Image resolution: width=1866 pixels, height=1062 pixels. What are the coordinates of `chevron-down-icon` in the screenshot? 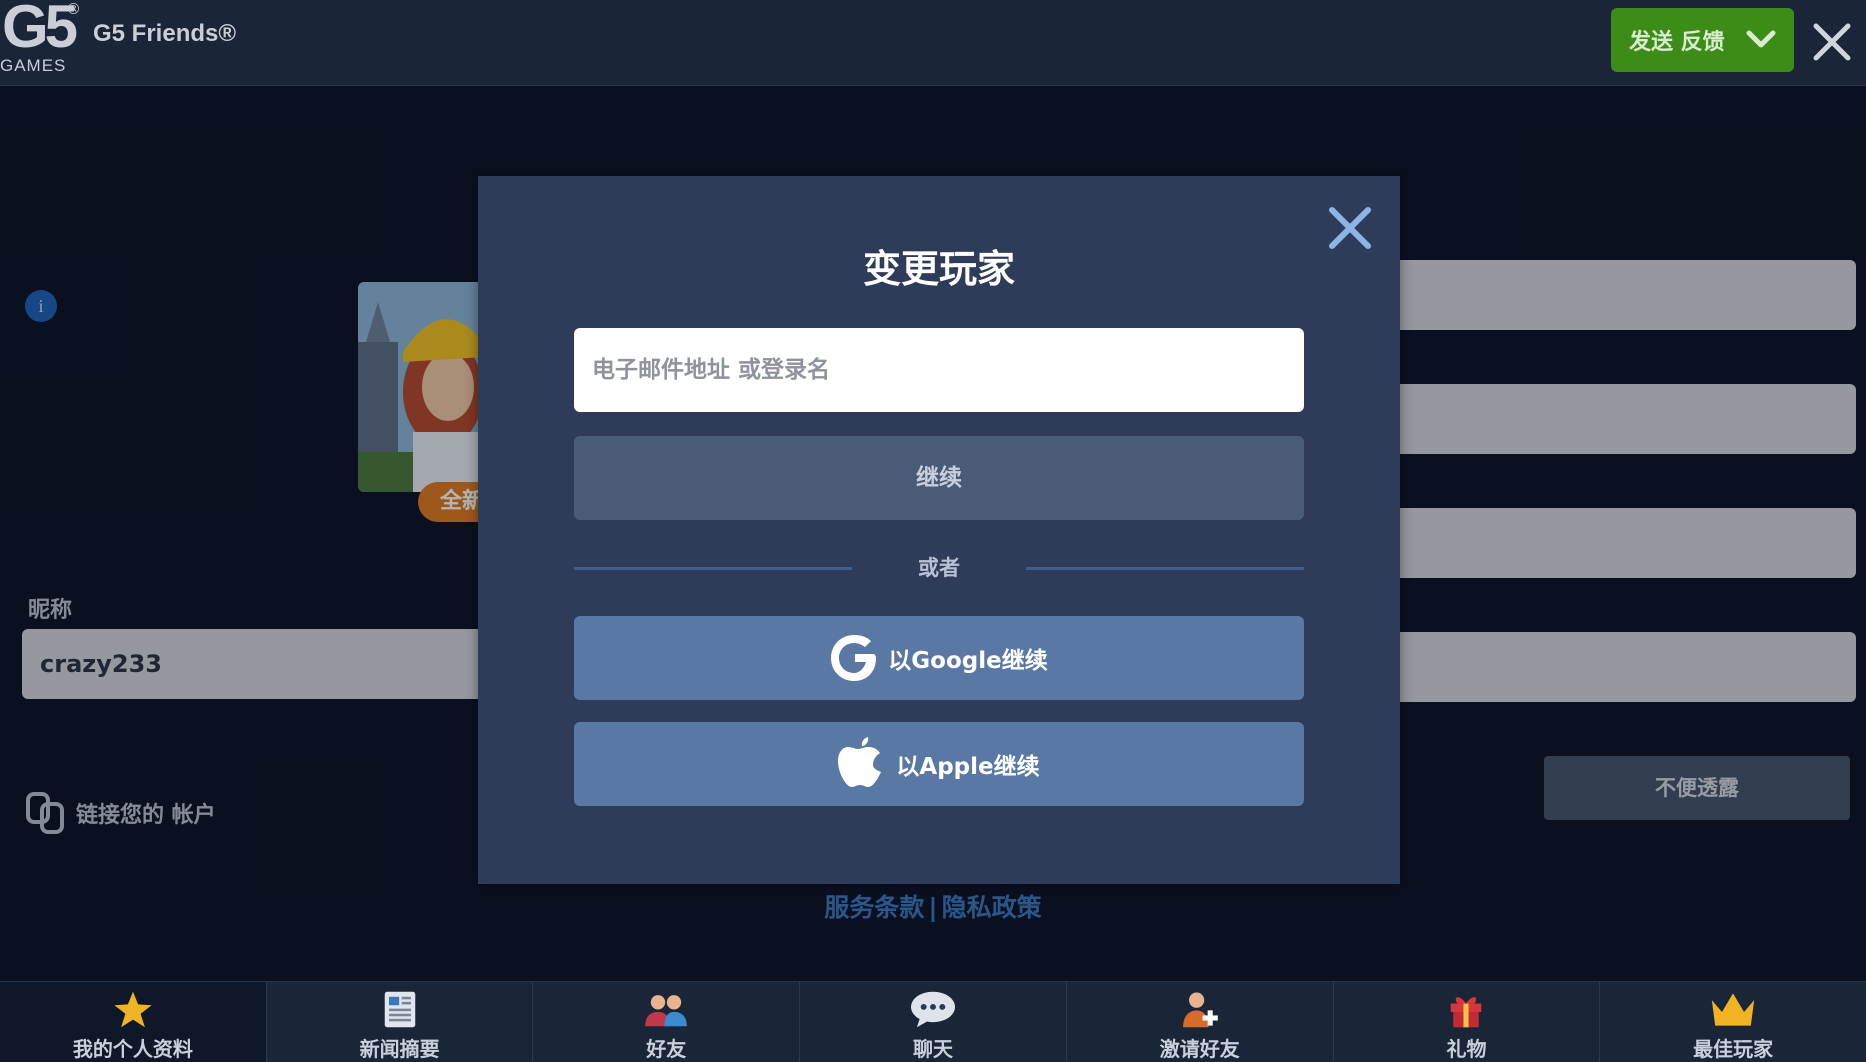 It's located at (1761, 39).